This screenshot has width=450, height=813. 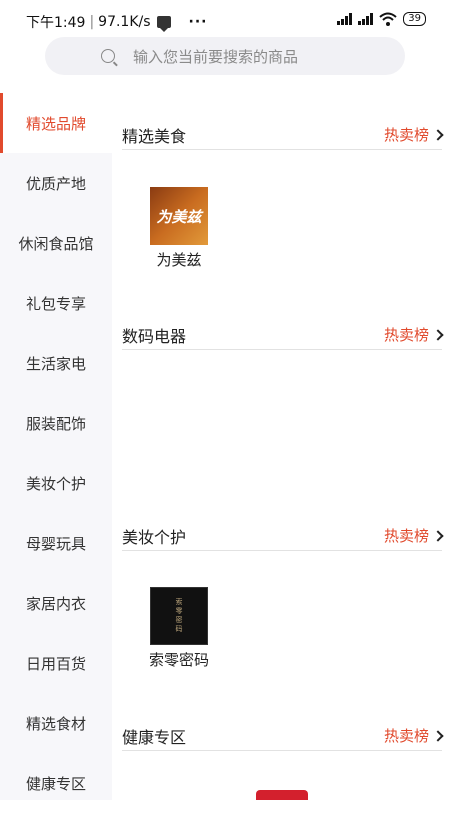 I want to click on sidebar-item-gift-packs: 礼包专享, so click(x=56, y=303).